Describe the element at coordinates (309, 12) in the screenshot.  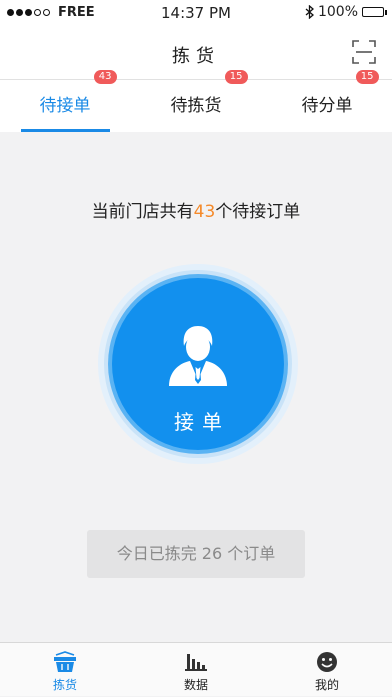
I see `bluetooth-icon` at that location.